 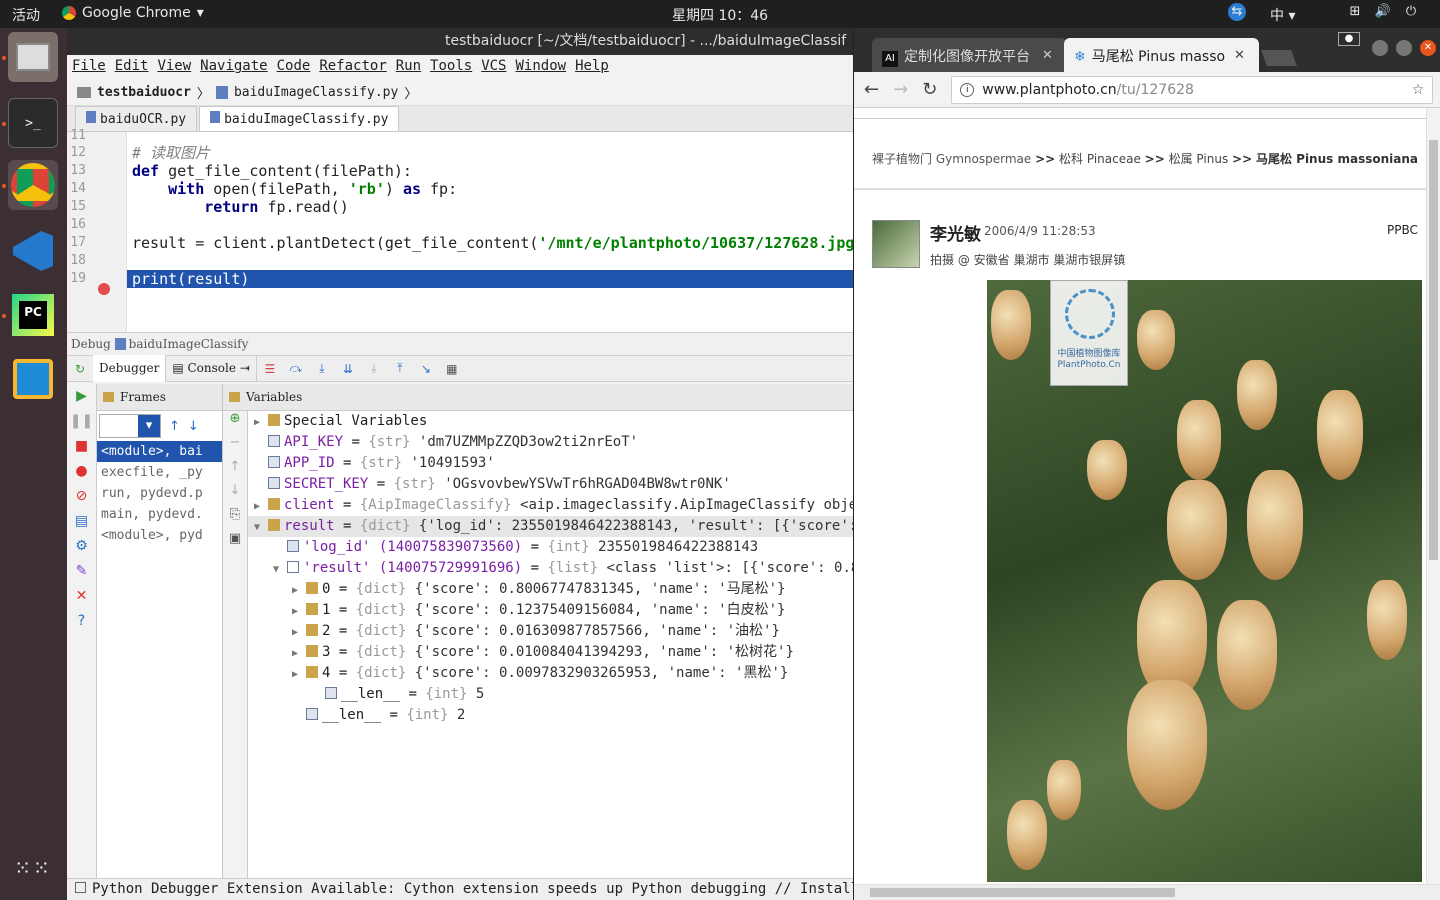 I want to click on arrow-up-icon: ↑, so click(x=174, y=426).